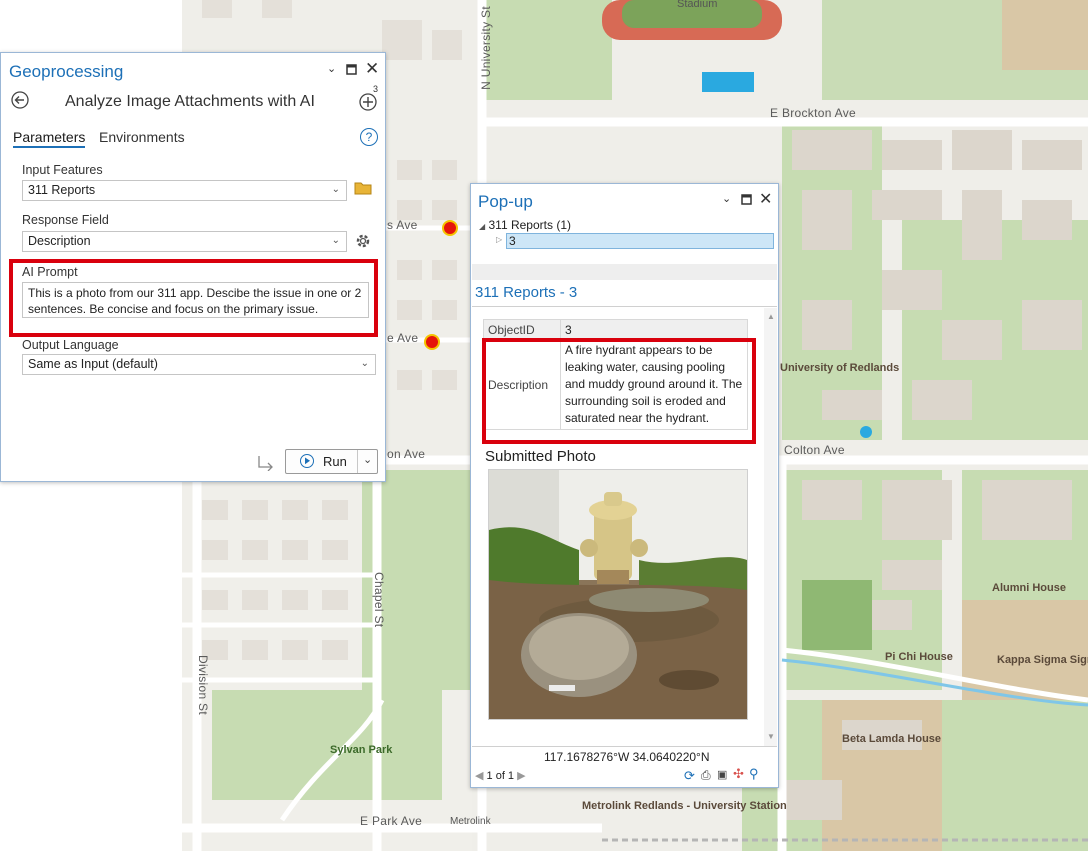 This screenshot has width=1088, height=851. I want to click on folder-icon, so click(363, 190).